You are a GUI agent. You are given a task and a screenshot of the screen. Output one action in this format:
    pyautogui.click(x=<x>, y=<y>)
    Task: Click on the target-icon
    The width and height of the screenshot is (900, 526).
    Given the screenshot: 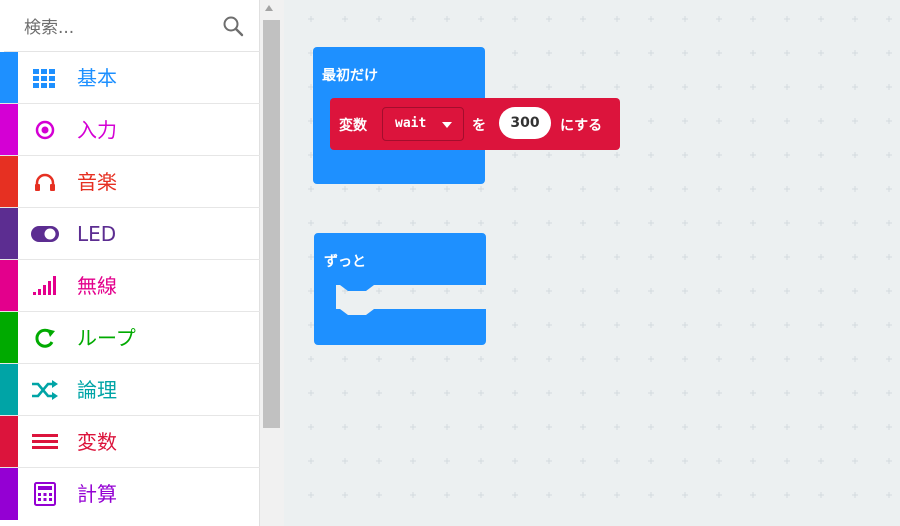 What is the action you would take?
    pyautogui.click(x=45, y=130)
    